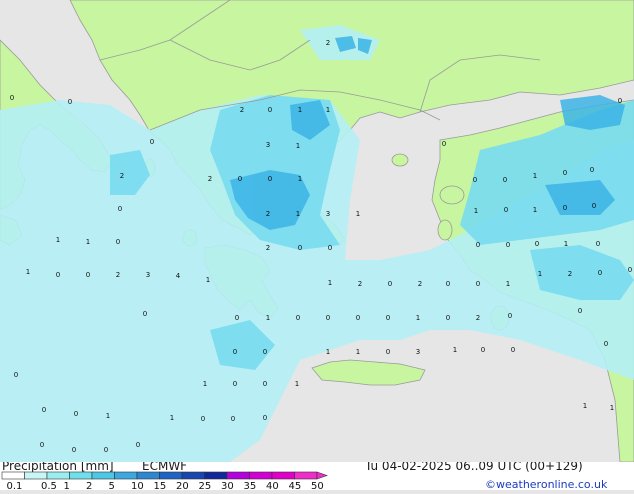 This screenshot has height=494, width=634. I want to click on legend-arrow, so click(322, 475).